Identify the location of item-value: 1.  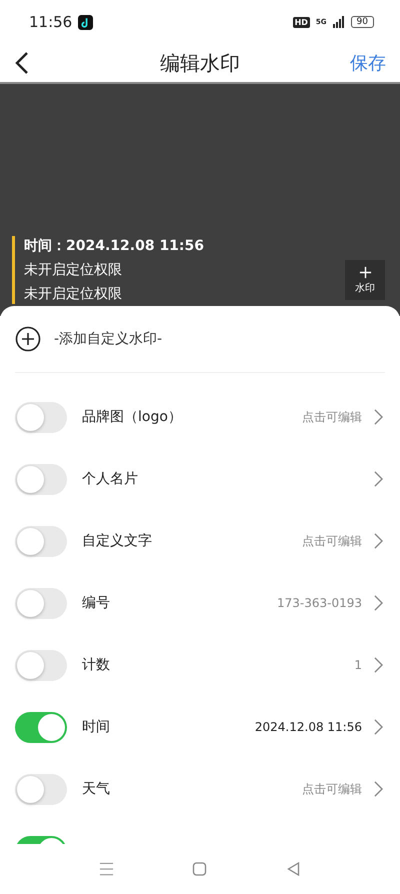
(358, 665).